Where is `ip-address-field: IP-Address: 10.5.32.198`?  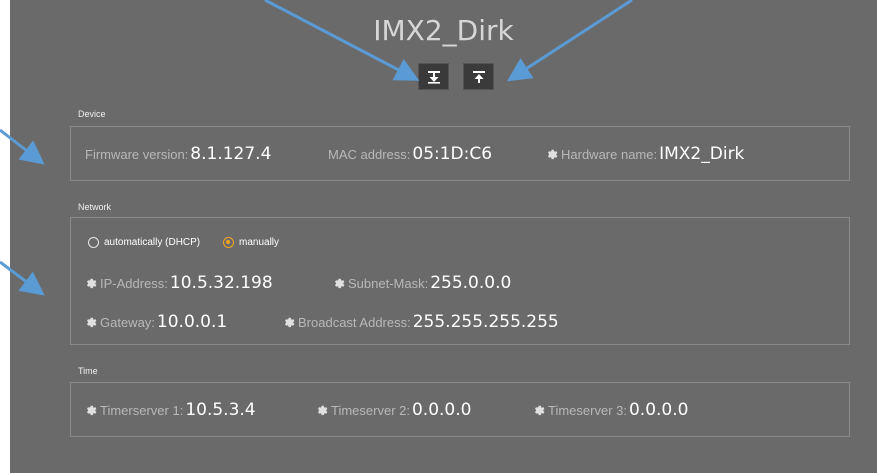 ip-address-field: IP-Address: 10.5.32.198 is located at coordinates (179, 283).